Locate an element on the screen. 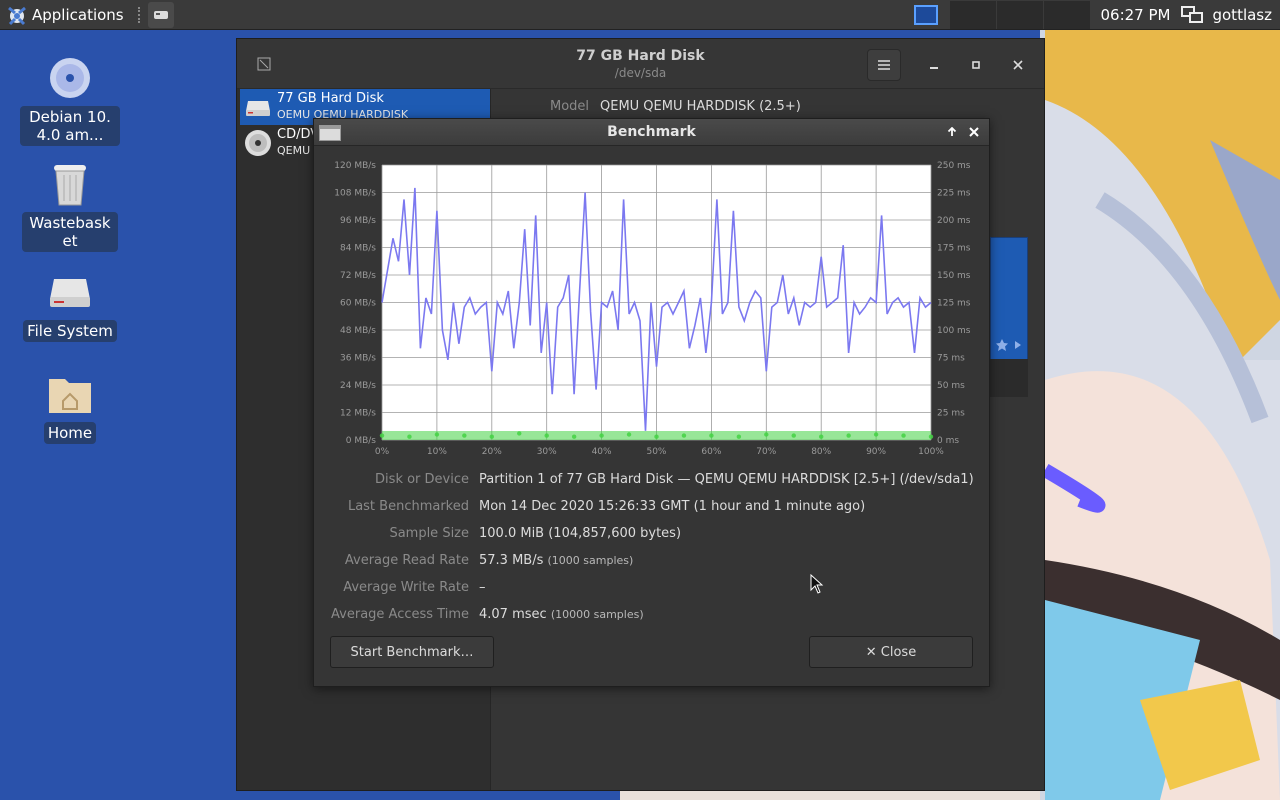  x-tick-label: 70% is located at coordinates (766, 452).